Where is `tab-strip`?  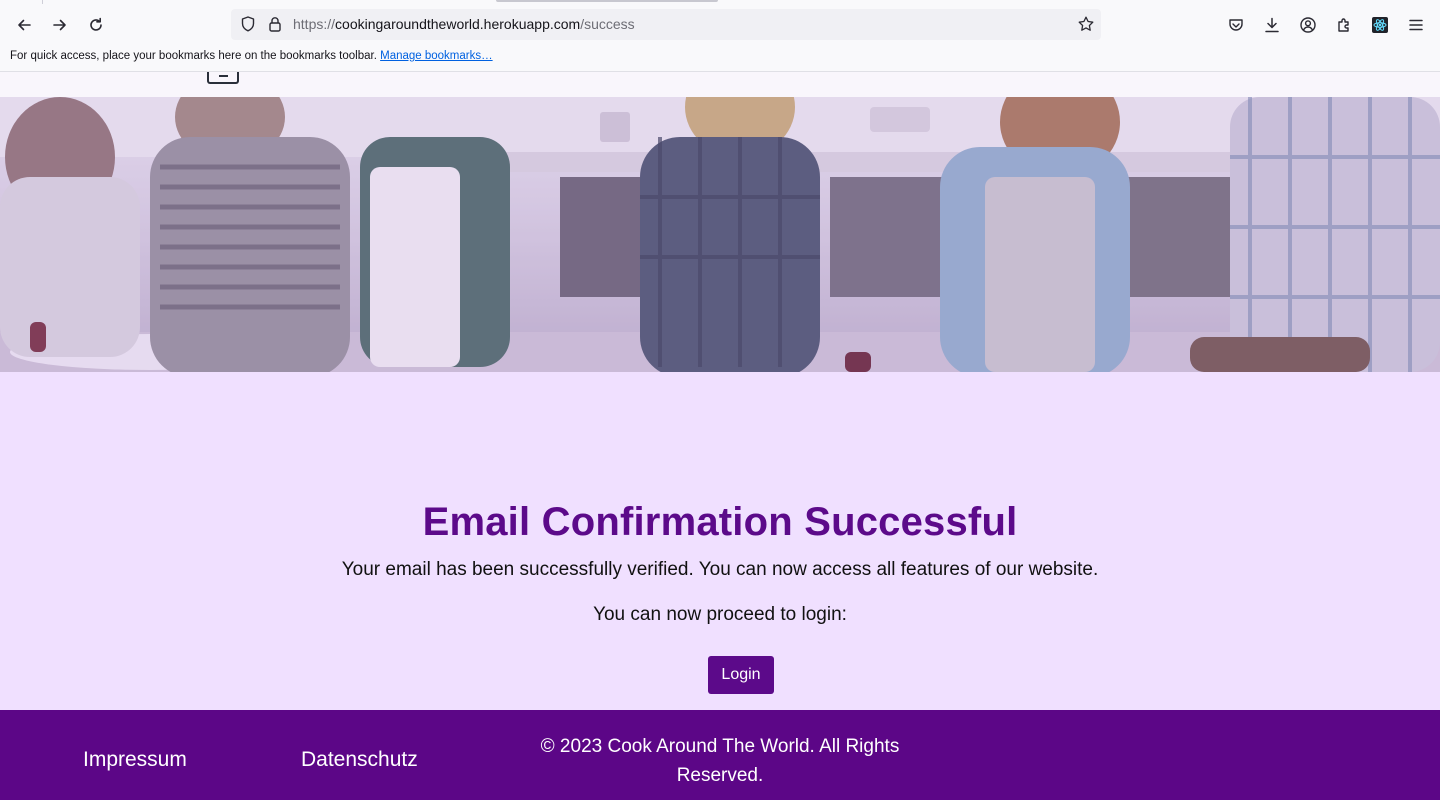 tab-strip is located at coordinates (720, 4).